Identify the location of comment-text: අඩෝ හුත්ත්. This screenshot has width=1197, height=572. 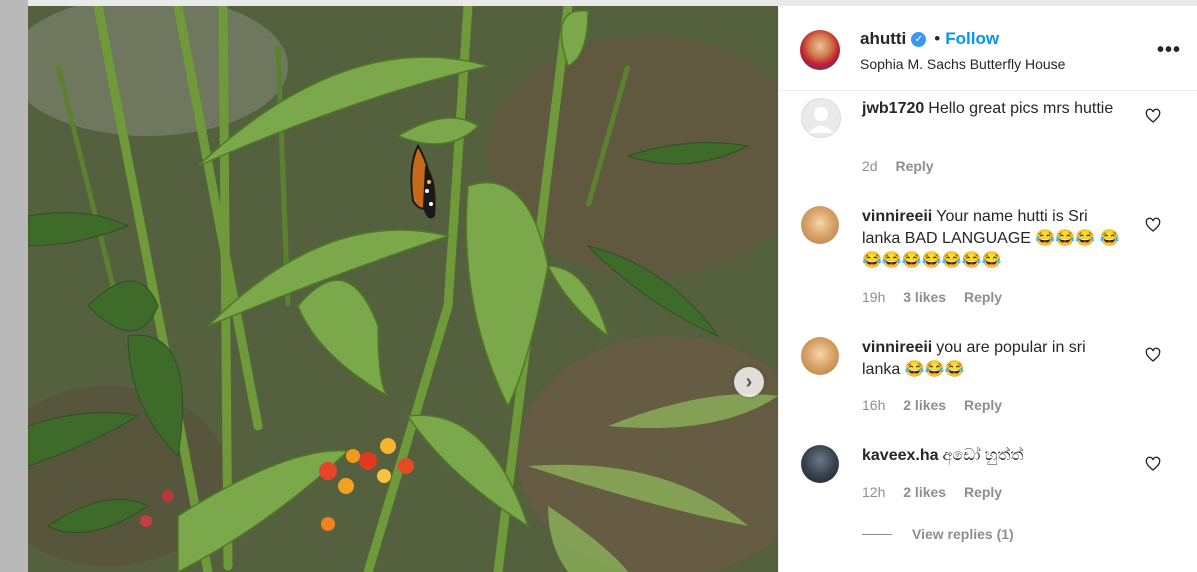
(983, 455).